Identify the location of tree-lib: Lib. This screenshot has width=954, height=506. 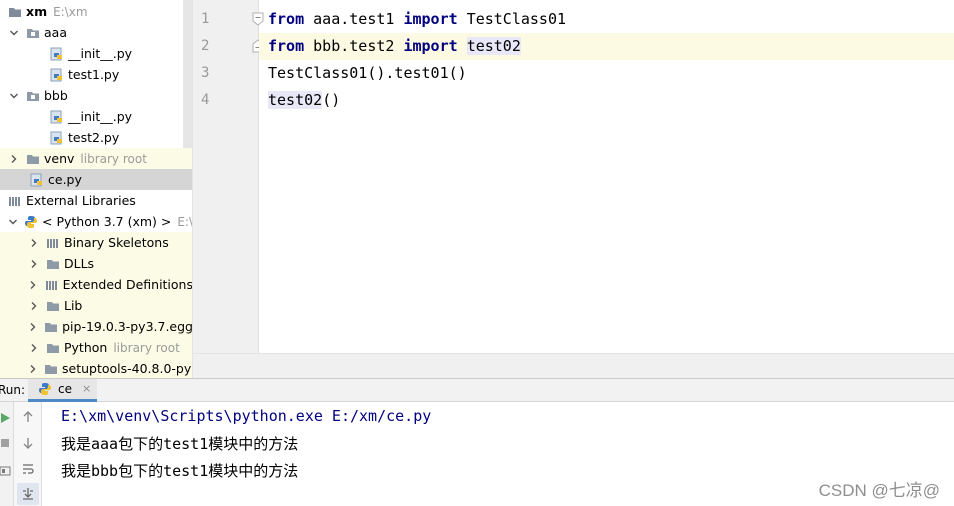
(96, 305).